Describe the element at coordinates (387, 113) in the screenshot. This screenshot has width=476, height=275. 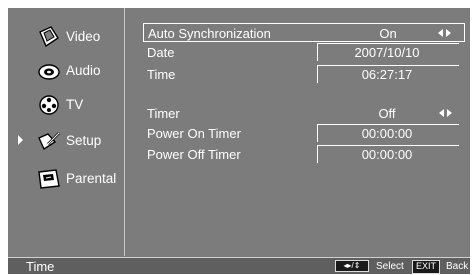
I see `timer-value: Off` at that location.